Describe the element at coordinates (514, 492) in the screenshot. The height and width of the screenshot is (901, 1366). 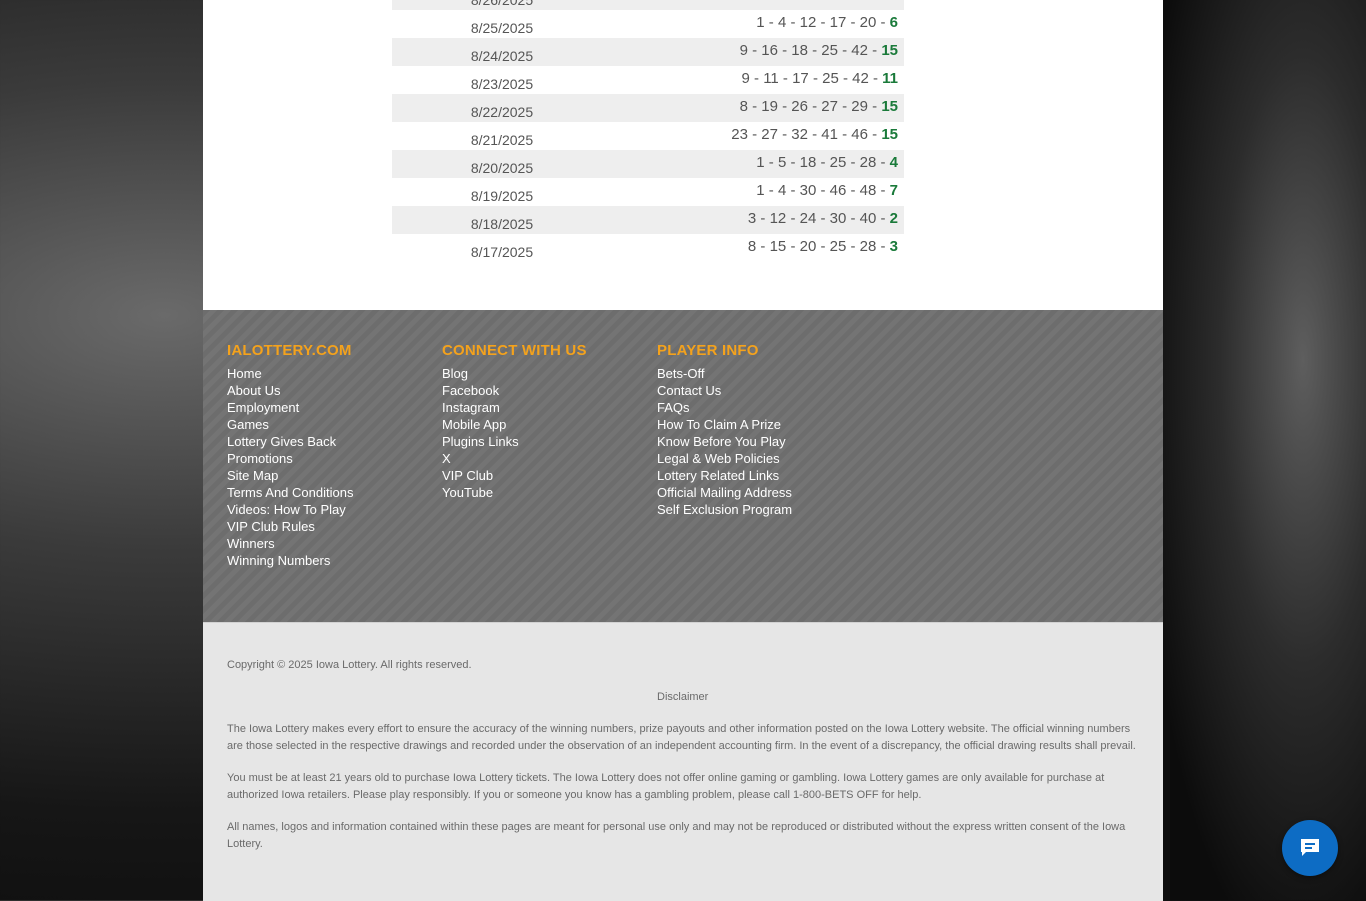
I see `footer-link-youtube: YouTube` at that location.